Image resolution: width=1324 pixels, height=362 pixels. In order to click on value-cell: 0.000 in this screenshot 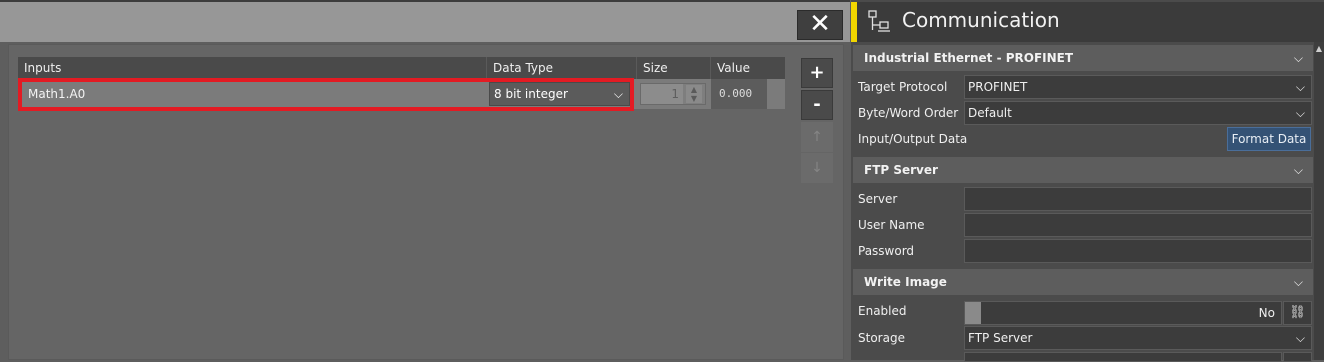, I will do `click(739, 94)`.